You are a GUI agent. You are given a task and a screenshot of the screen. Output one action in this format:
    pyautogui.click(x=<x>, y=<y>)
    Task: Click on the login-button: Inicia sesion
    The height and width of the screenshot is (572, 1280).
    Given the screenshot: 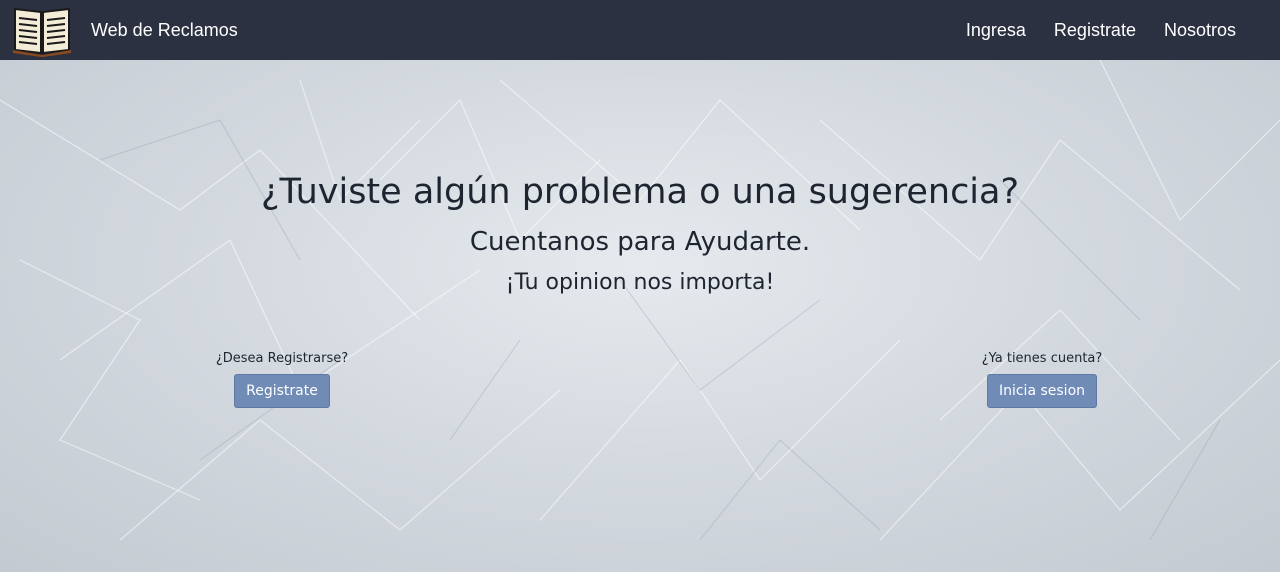 What is the action you would take?
    pyautogui.click(x=1042, y=391)
    